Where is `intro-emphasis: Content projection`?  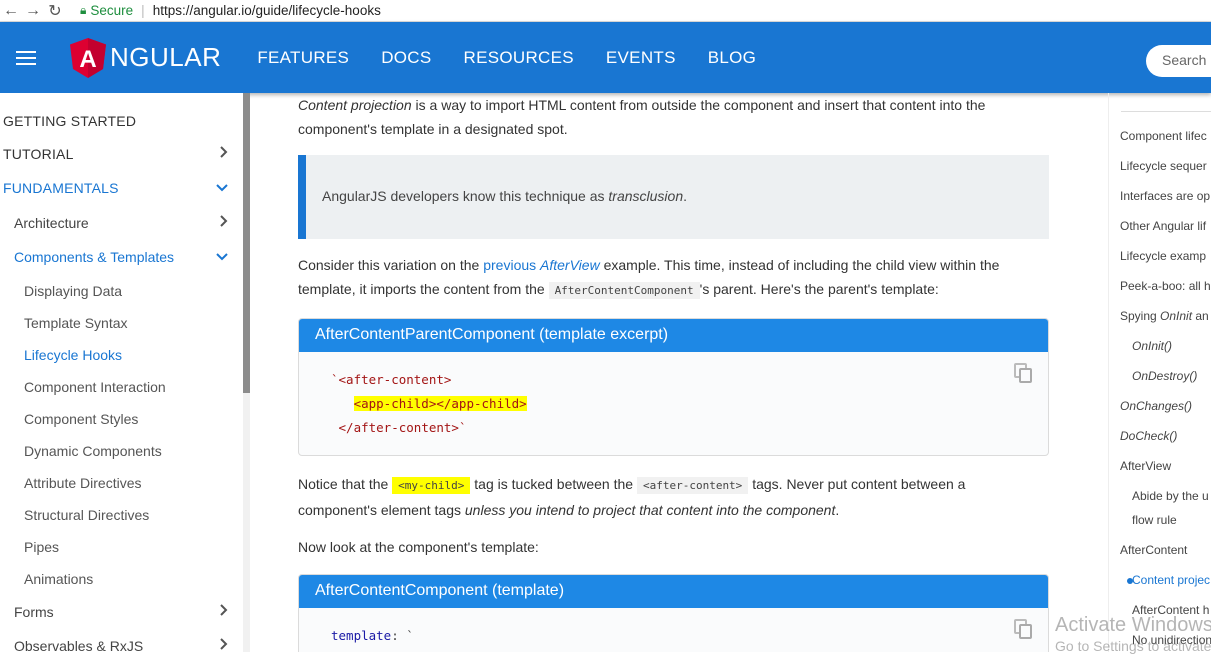
intro-emphasis: Content projection is located at coordinates (355, 105).